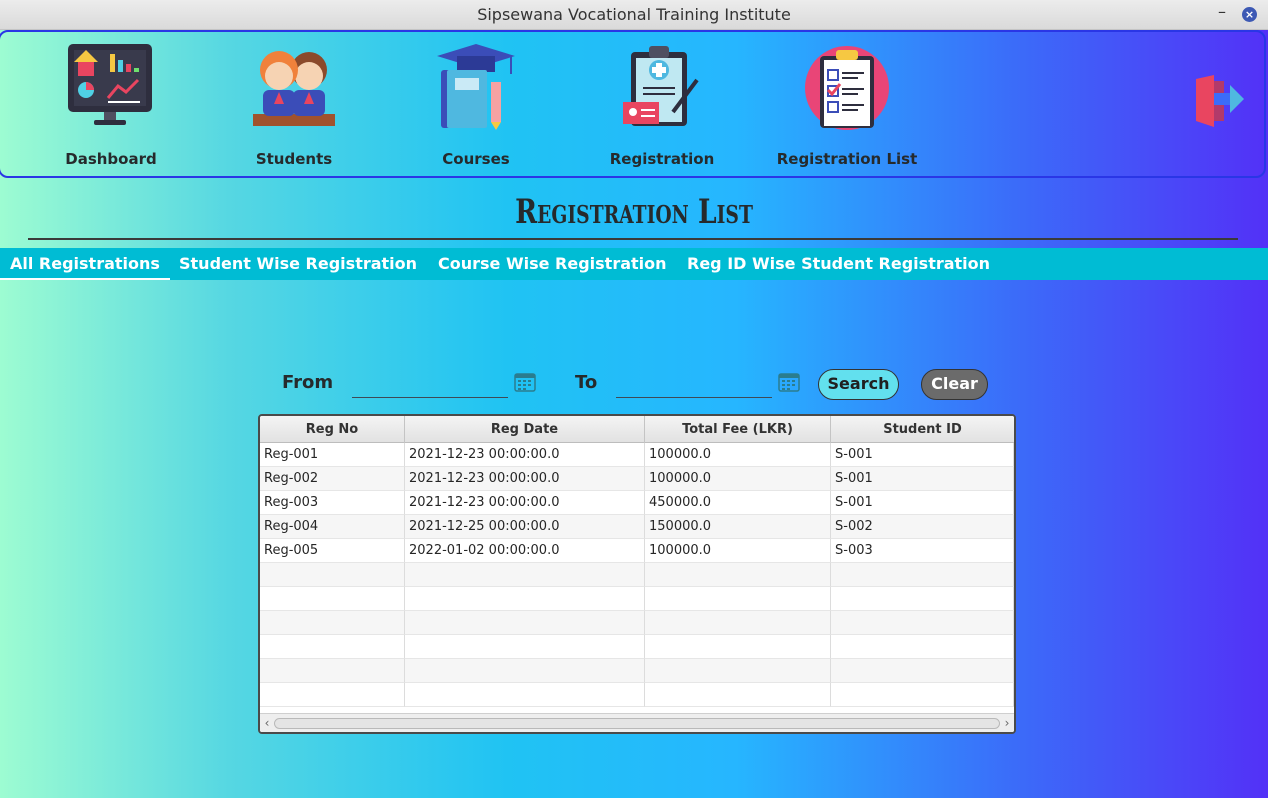  Describe the element at coordinates (332, 455) in the screenshot. I see `table-cell: Reg-001` at that location.